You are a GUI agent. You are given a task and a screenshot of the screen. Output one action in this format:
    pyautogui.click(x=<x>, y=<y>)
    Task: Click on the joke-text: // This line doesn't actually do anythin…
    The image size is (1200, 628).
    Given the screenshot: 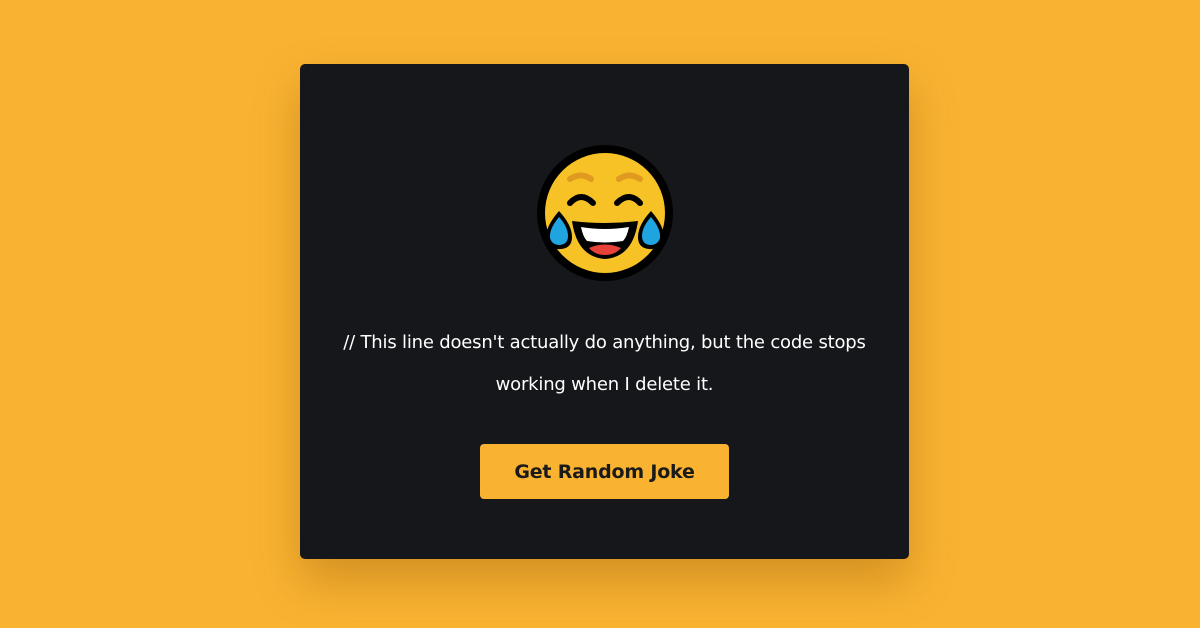 What is the action you would take?
    pyautogui.click(x=604, y=363)
    